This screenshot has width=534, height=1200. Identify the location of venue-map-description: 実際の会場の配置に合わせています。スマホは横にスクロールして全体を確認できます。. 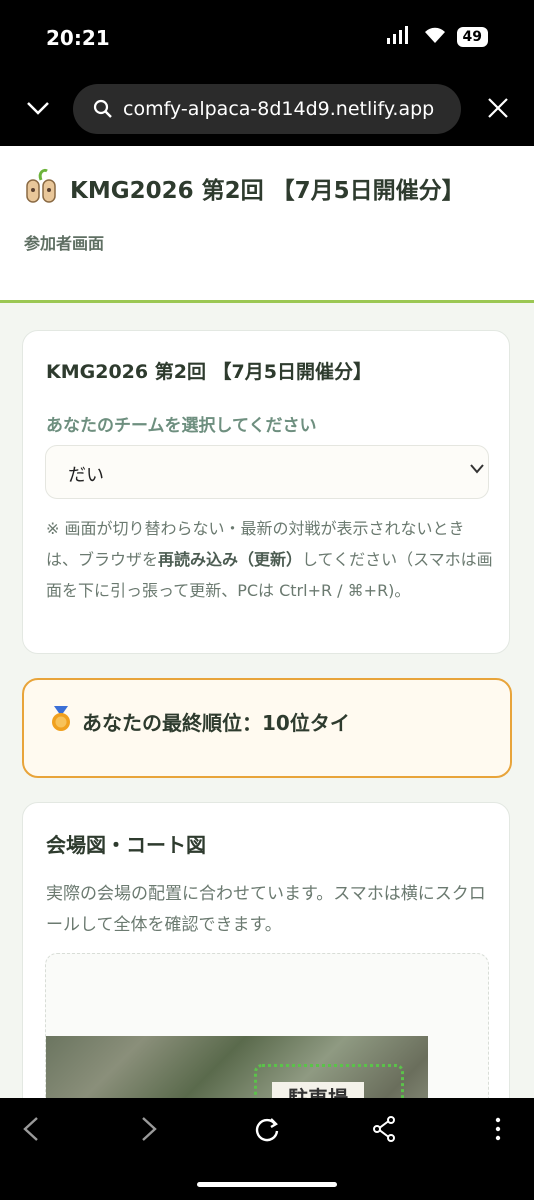
(266, 909).